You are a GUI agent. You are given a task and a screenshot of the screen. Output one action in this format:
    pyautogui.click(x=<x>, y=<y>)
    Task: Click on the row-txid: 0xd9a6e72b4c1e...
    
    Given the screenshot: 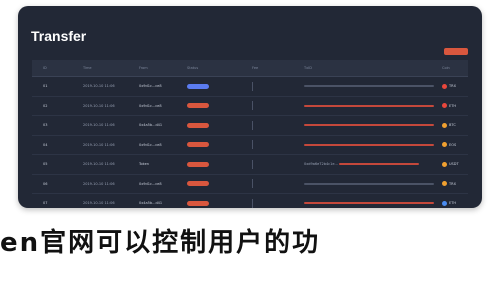 What is the action you would take?
    pyautogui.click(x=361, y=164)
    